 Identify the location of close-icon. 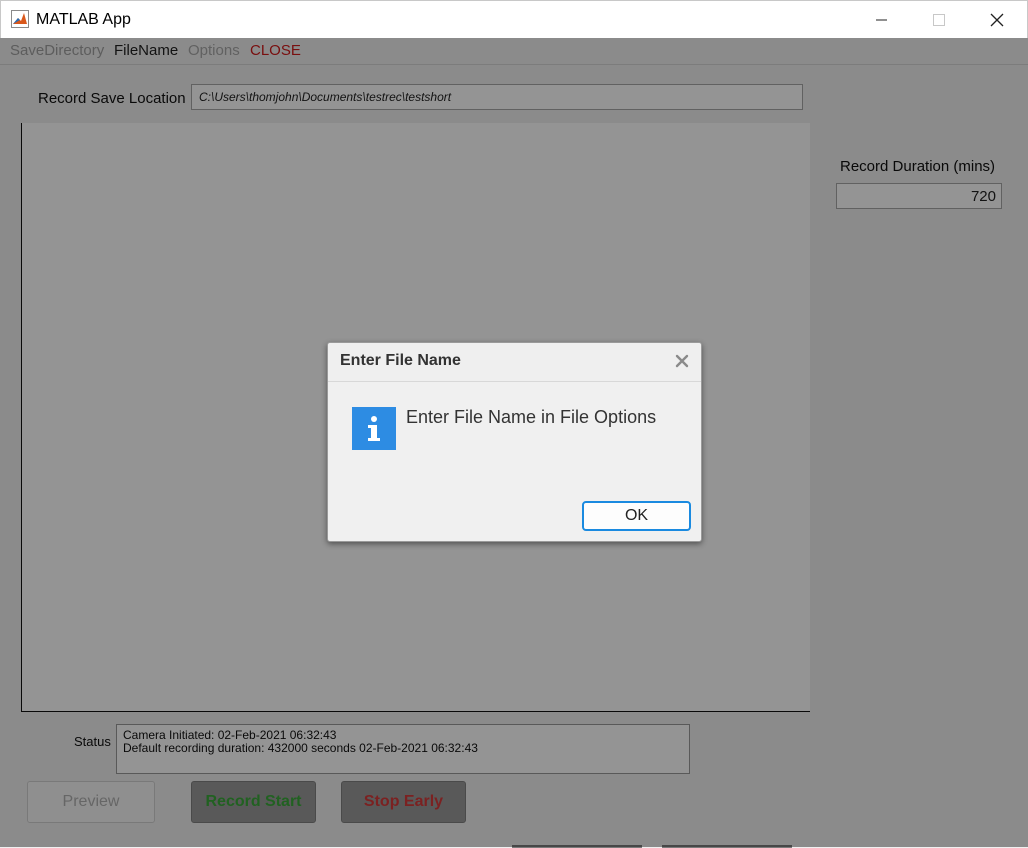
(997, 19).